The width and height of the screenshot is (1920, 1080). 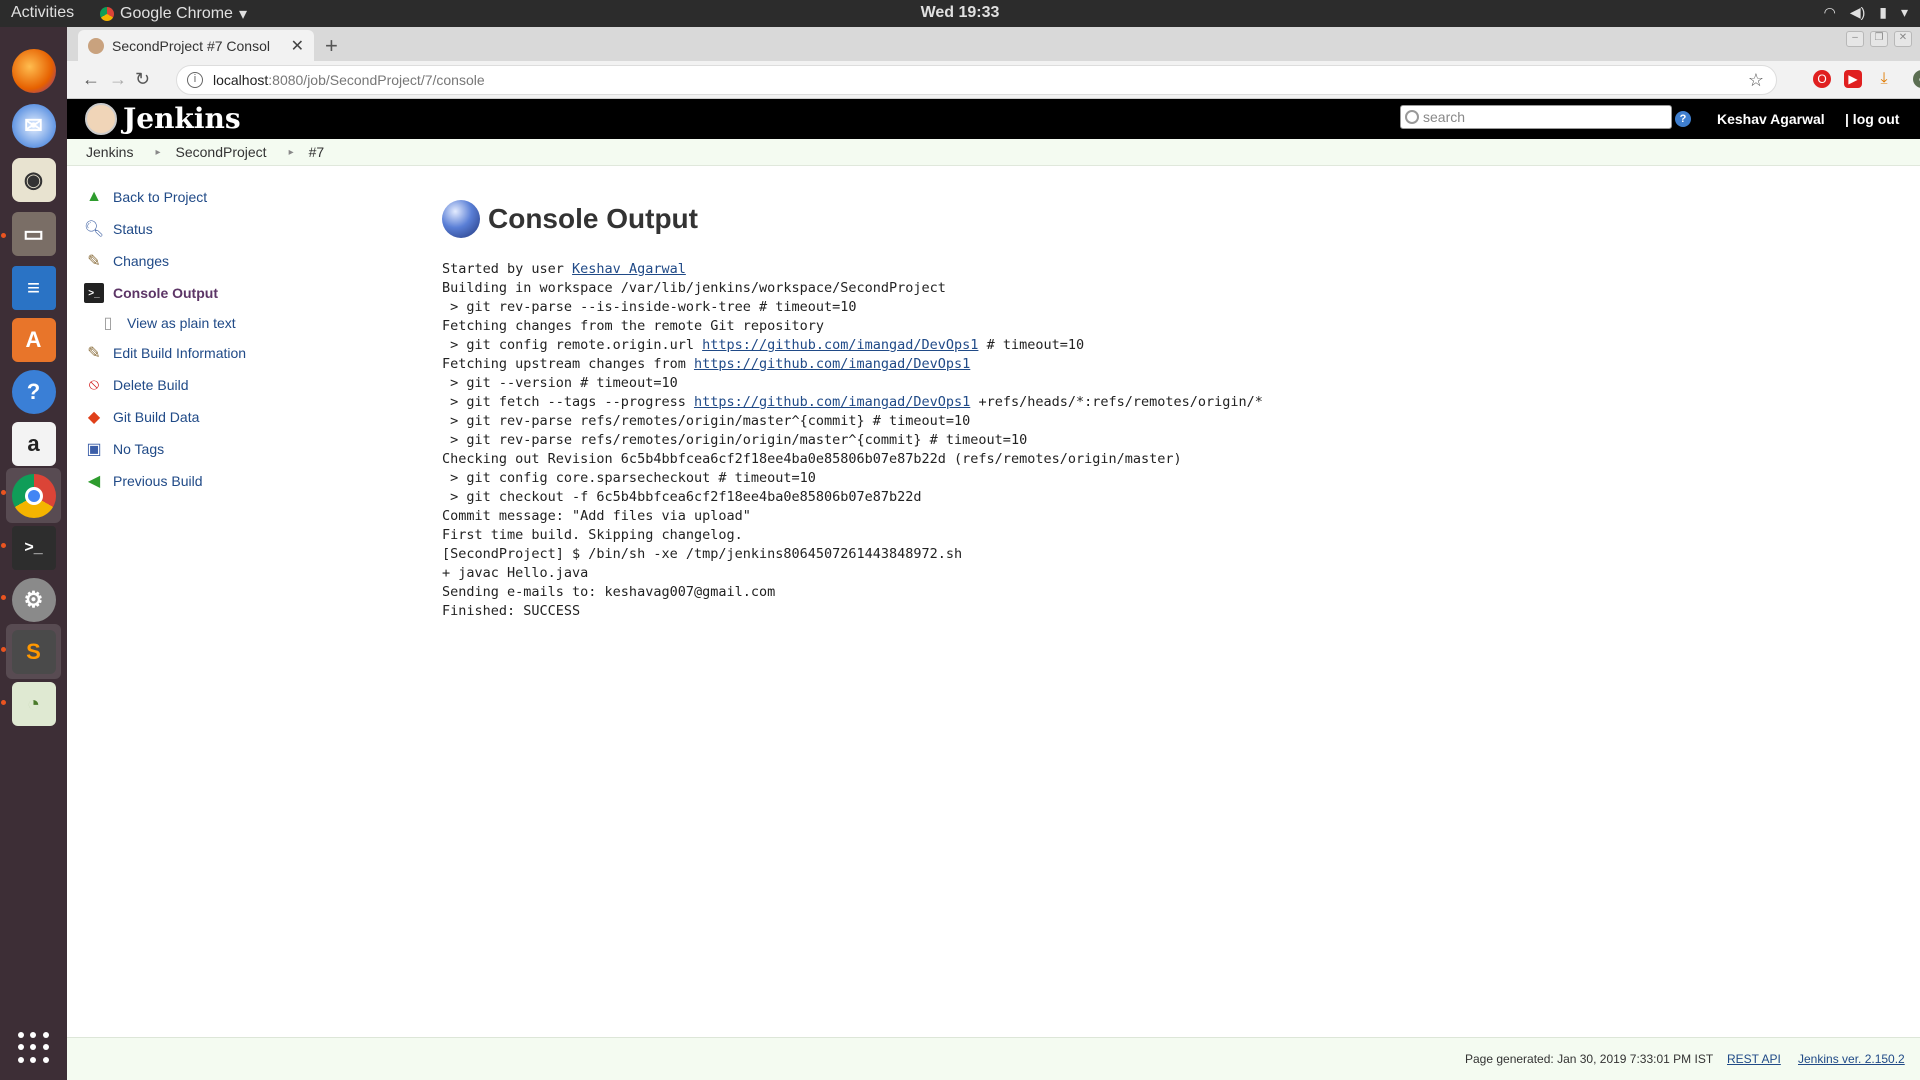 I want to click on logout-link: | log out, so click(x=1872, y=119).